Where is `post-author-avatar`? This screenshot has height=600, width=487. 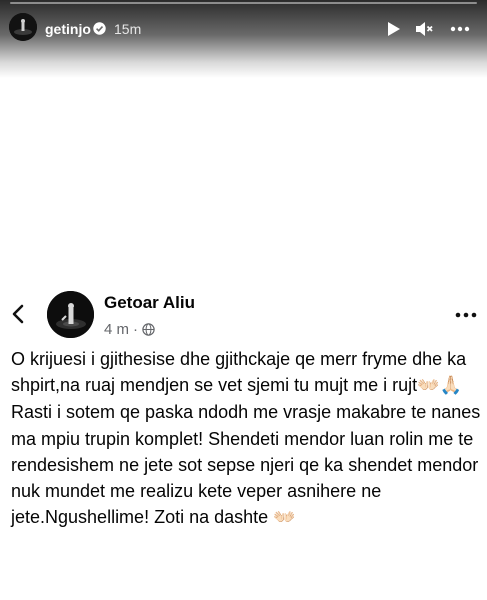
post-author-avatar is located at coordinates (70, 314).